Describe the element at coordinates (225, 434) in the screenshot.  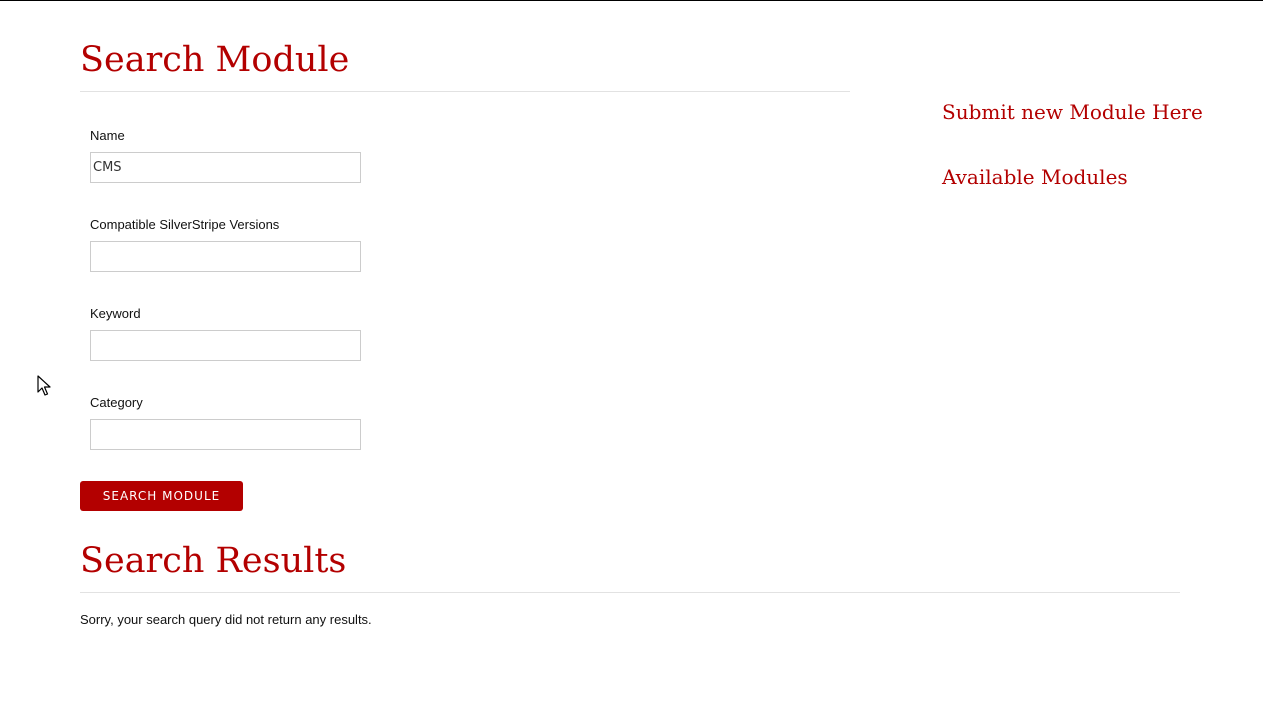
I see `category-input` at that location.